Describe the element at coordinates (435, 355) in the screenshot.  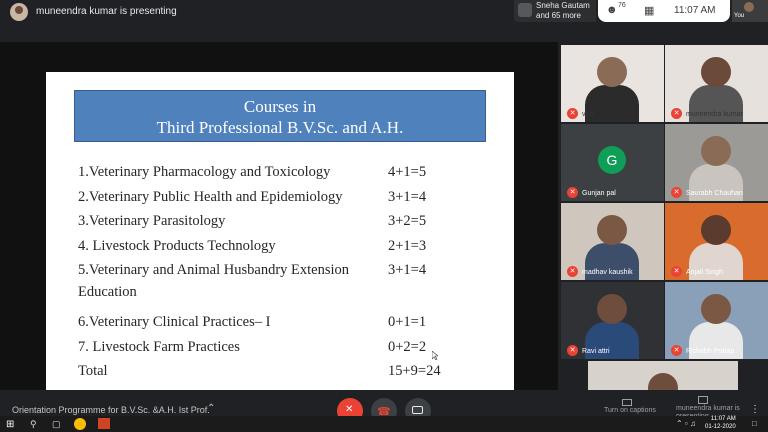
I see `mouse-cursor-icon` at that location.